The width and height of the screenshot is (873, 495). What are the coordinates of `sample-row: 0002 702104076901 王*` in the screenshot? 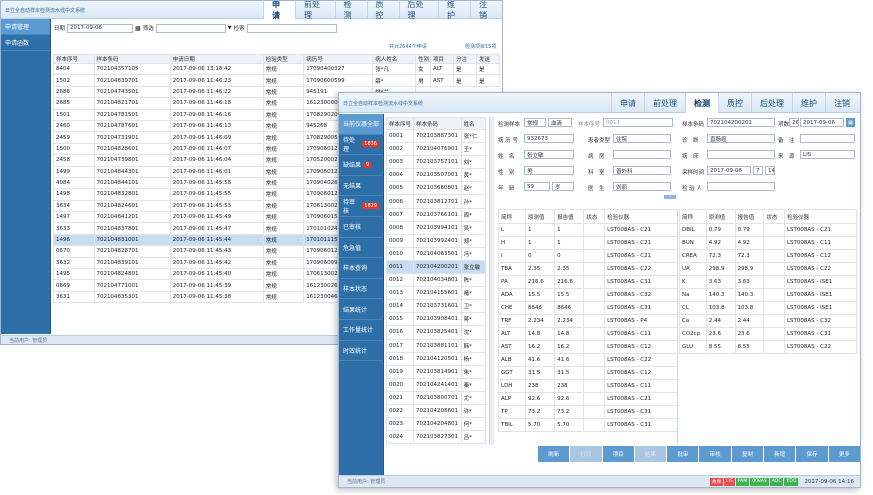 It's located at (436, 149).